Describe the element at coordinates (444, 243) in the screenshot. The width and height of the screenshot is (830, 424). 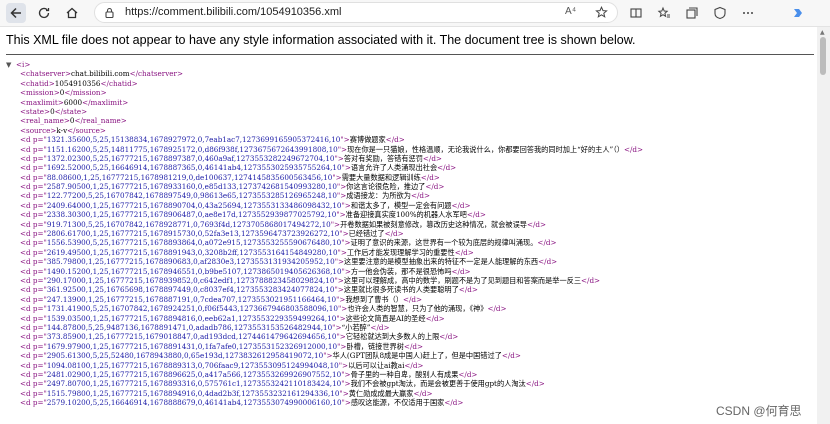
I see `d-text: 证明了意识的来源，这世界有一个较为底层的规律叫涌现。` at that location.